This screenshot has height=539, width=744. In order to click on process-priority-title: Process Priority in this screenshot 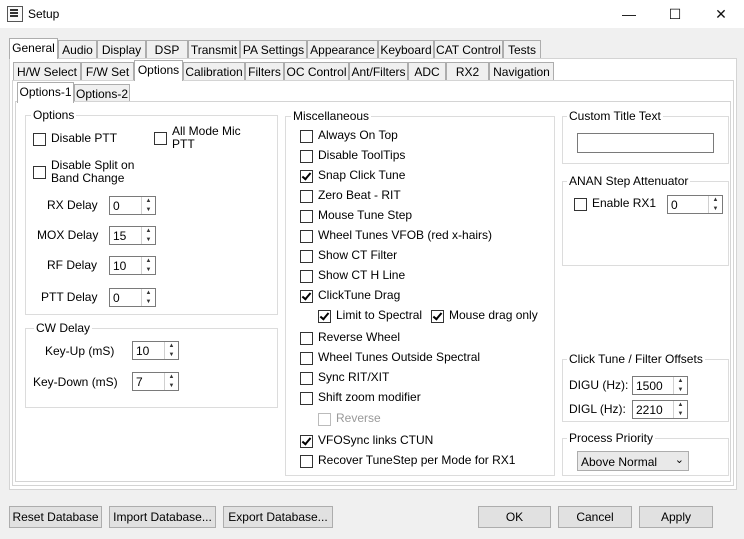, I will do `click(611, 438)`.